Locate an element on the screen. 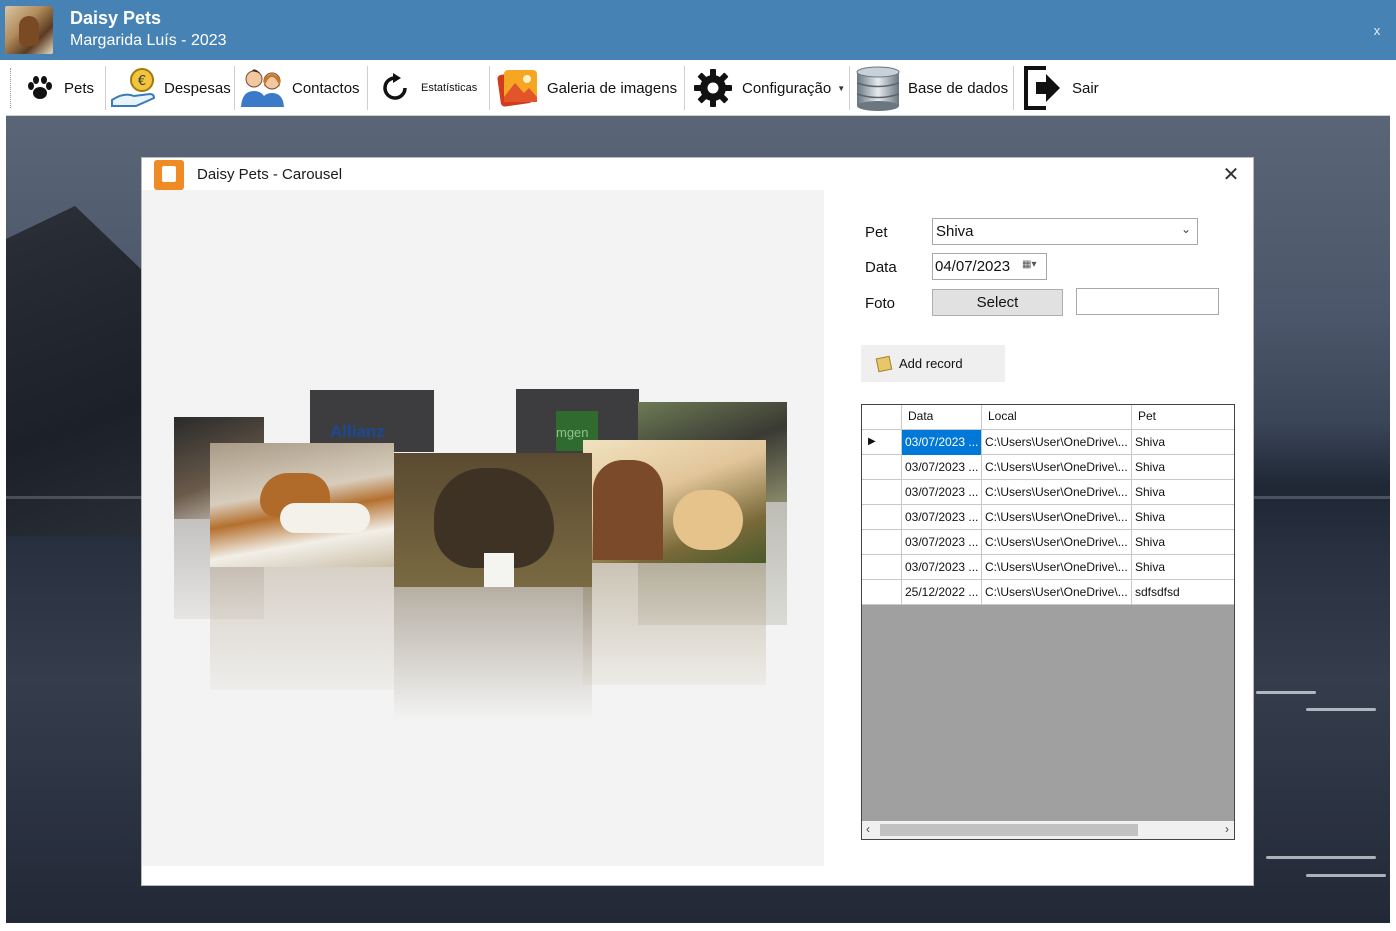 The image size is (1396, 931). pet-select: Shiva ⌄ is located at coordinates (1065, 231).